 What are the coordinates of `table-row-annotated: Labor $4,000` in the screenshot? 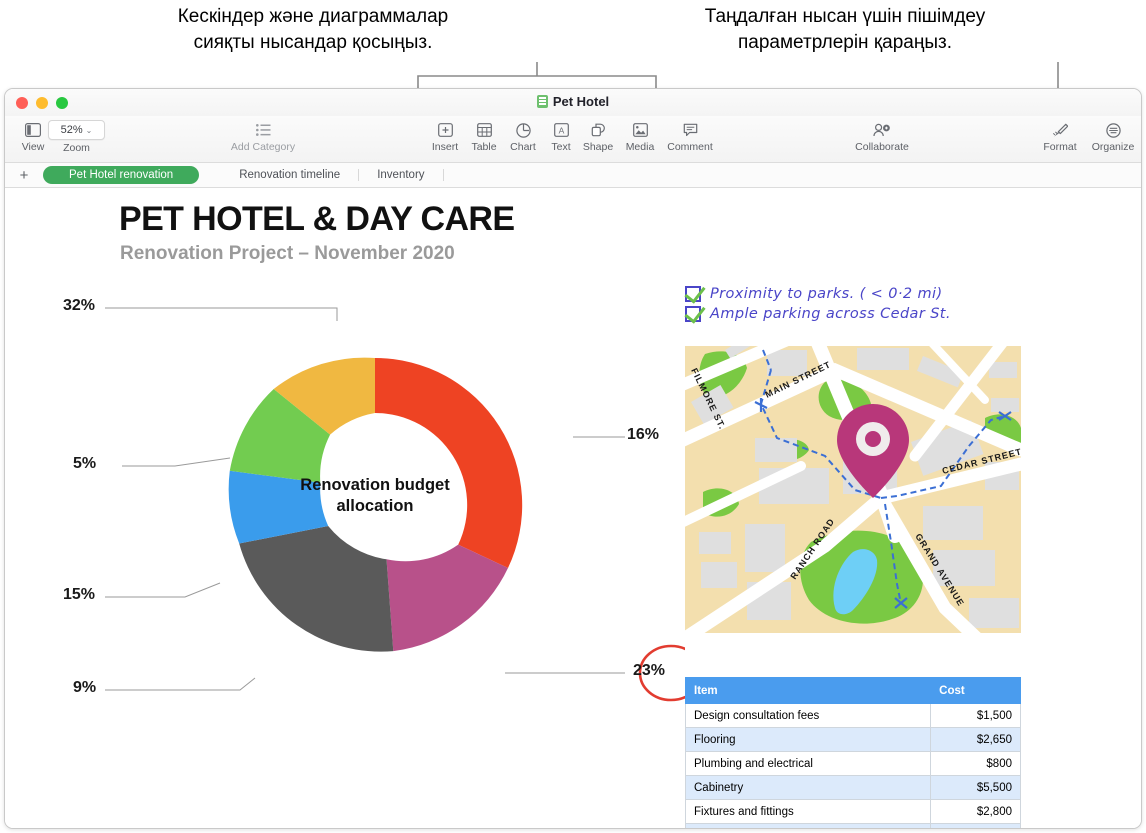 It's located at (852, 825).